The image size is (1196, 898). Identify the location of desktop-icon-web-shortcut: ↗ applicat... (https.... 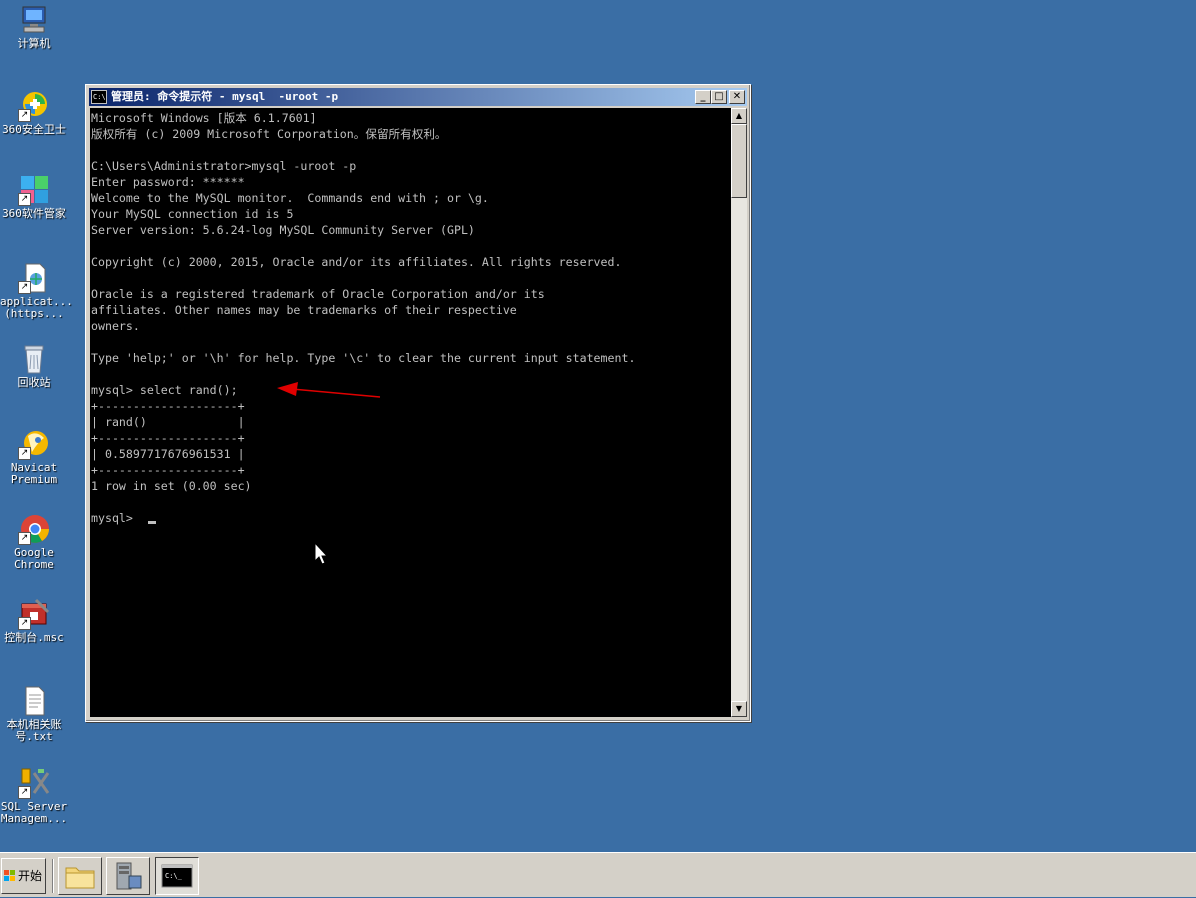
(36, 291).